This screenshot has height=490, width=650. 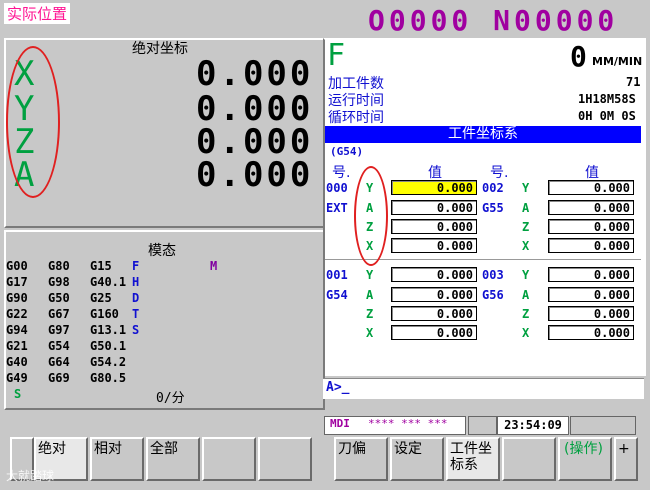 What do you see at coordinates (59, 266) in the screenshot?
I see `modal-code: G80` at bounding box center [59, 266].